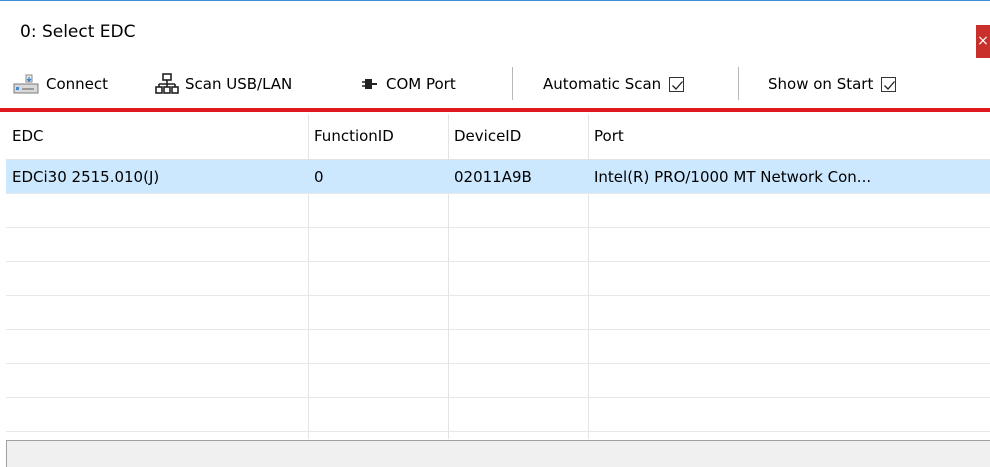 The image size is (990, 467). What do you see at coordinates (495, 29) in the screenshot?
I see `title-bar: 0: Select EDC ×` at bounding box center [495, 29].